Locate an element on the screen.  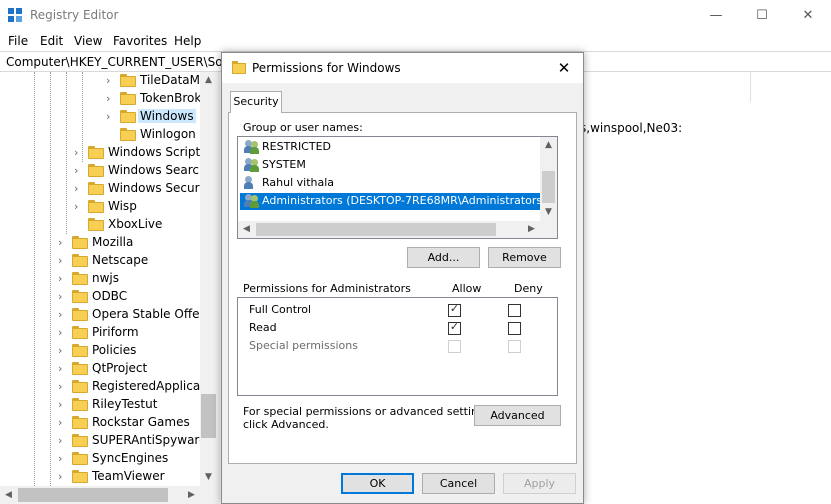
tab-security: Security is located at coordinates (256, 102).